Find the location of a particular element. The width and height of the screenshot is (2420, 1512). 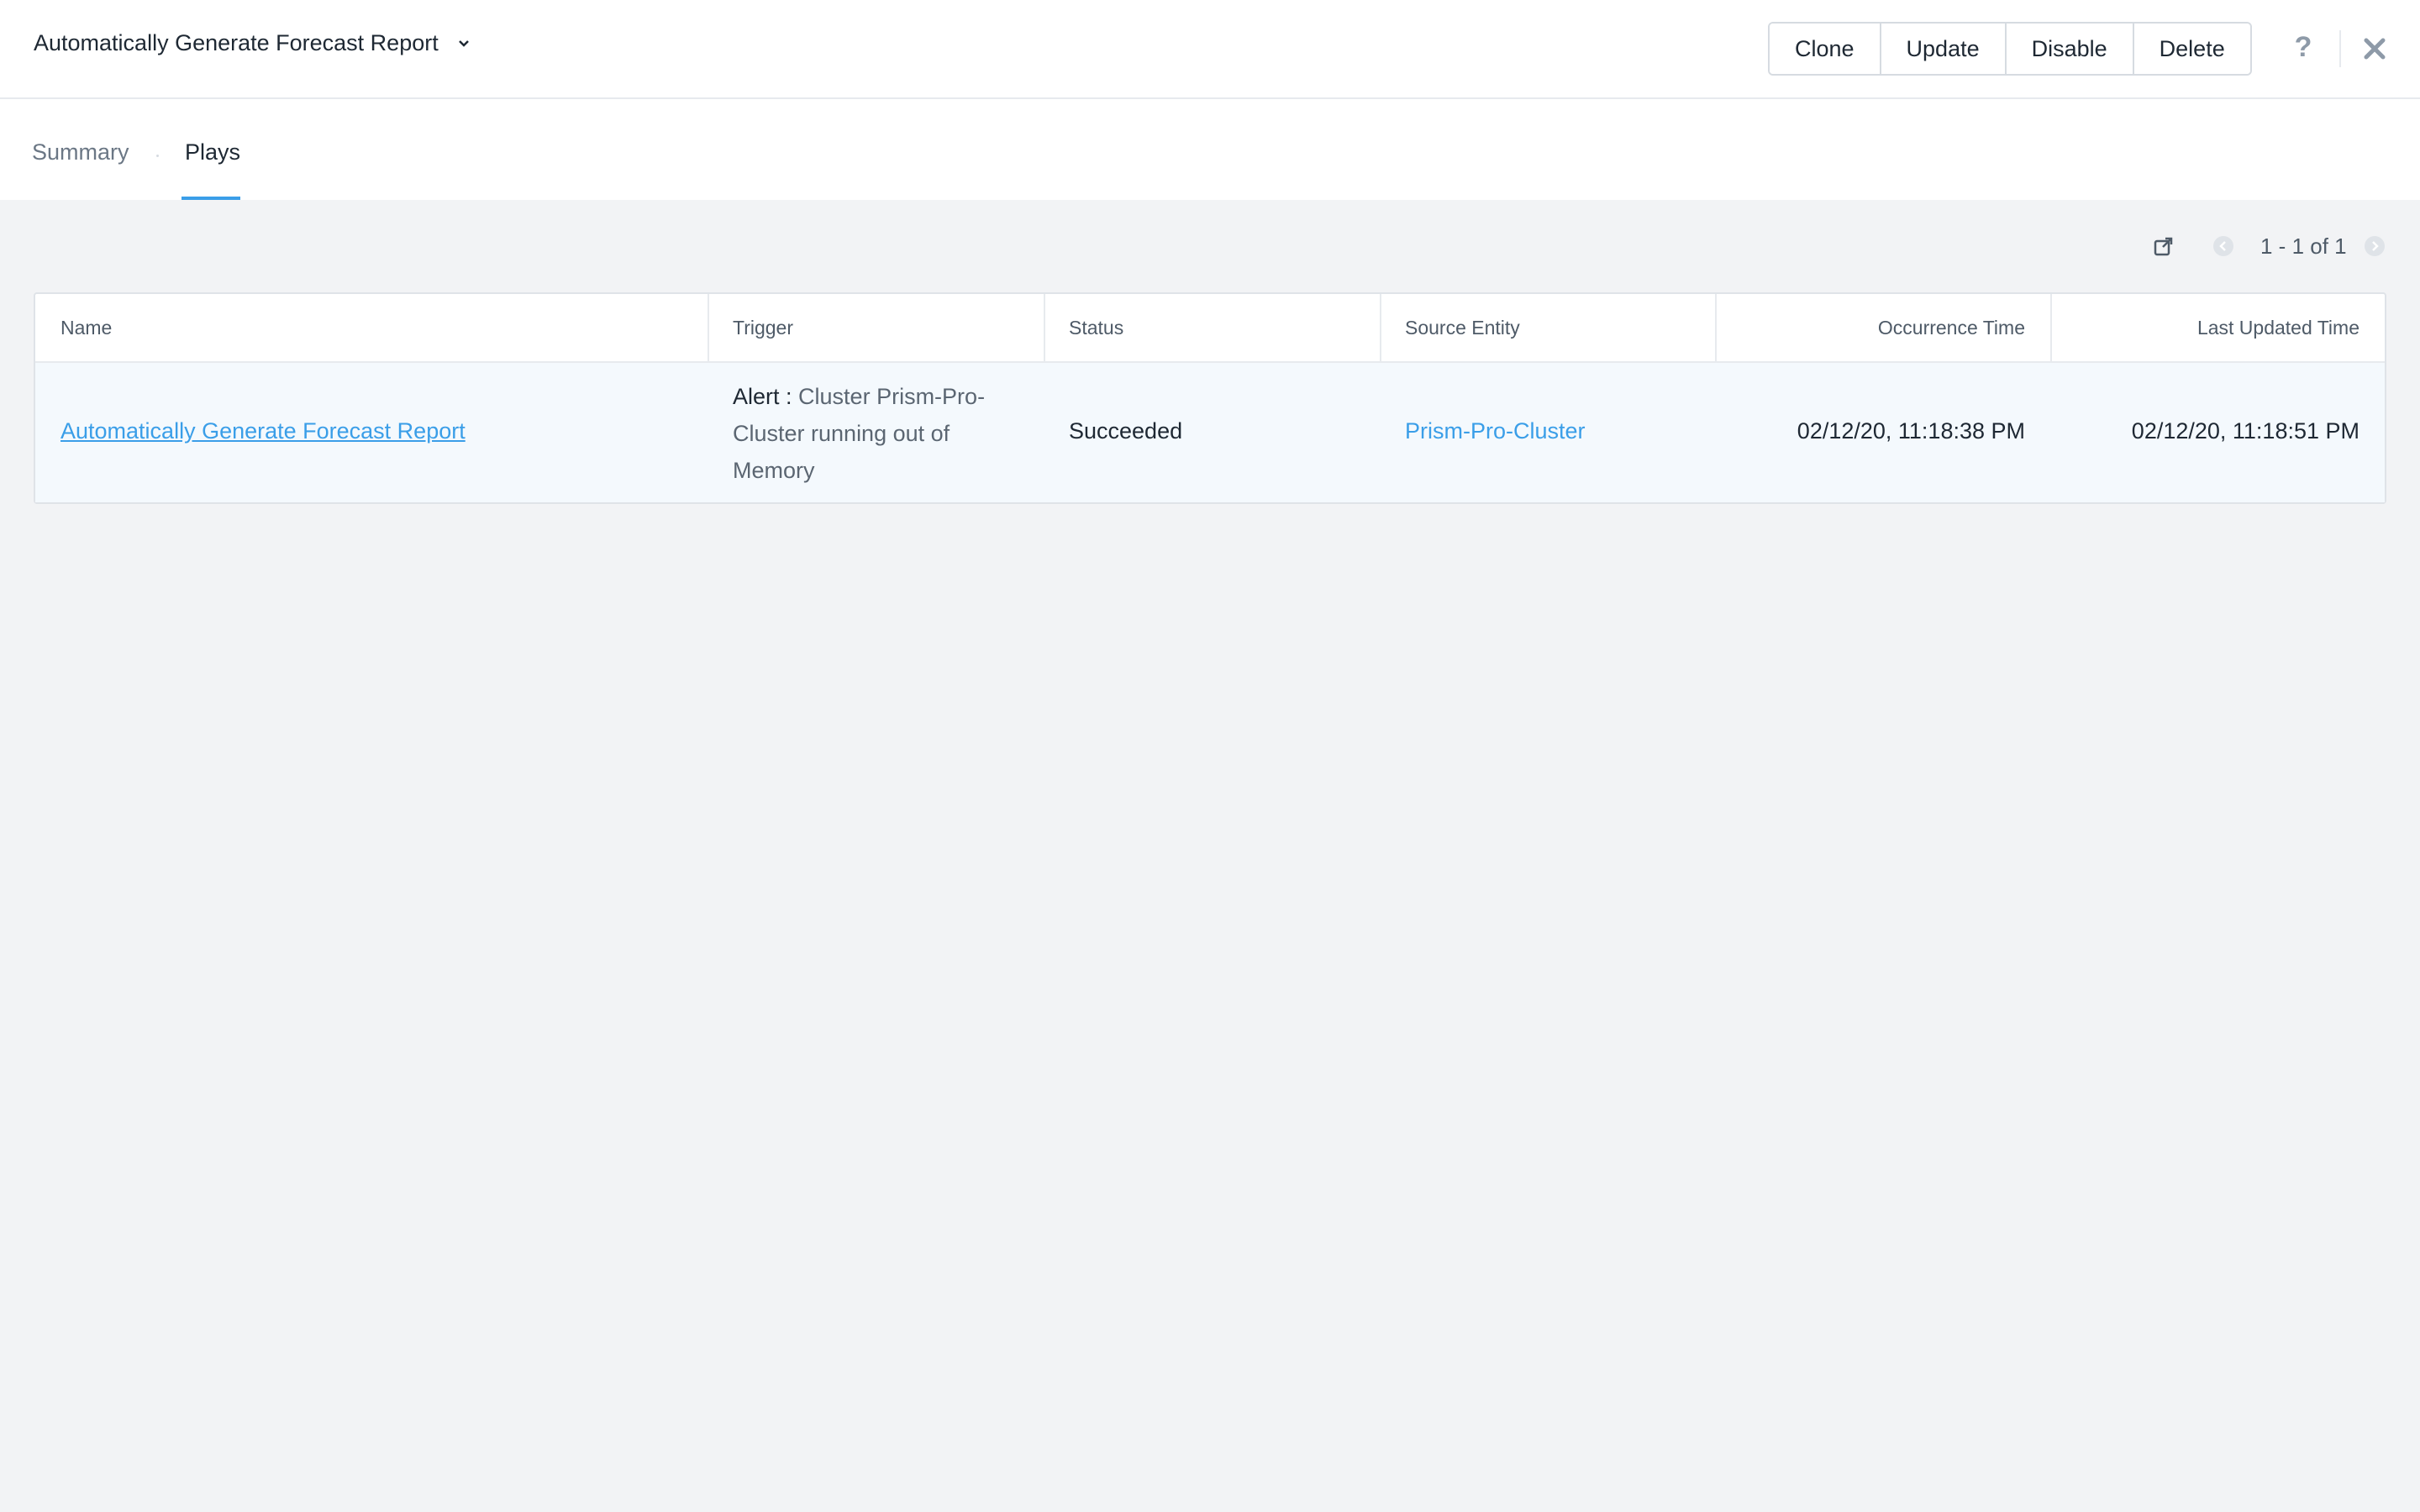

pagination-range: 1 - 1 of 1 is located at coordinates (2303, 246).